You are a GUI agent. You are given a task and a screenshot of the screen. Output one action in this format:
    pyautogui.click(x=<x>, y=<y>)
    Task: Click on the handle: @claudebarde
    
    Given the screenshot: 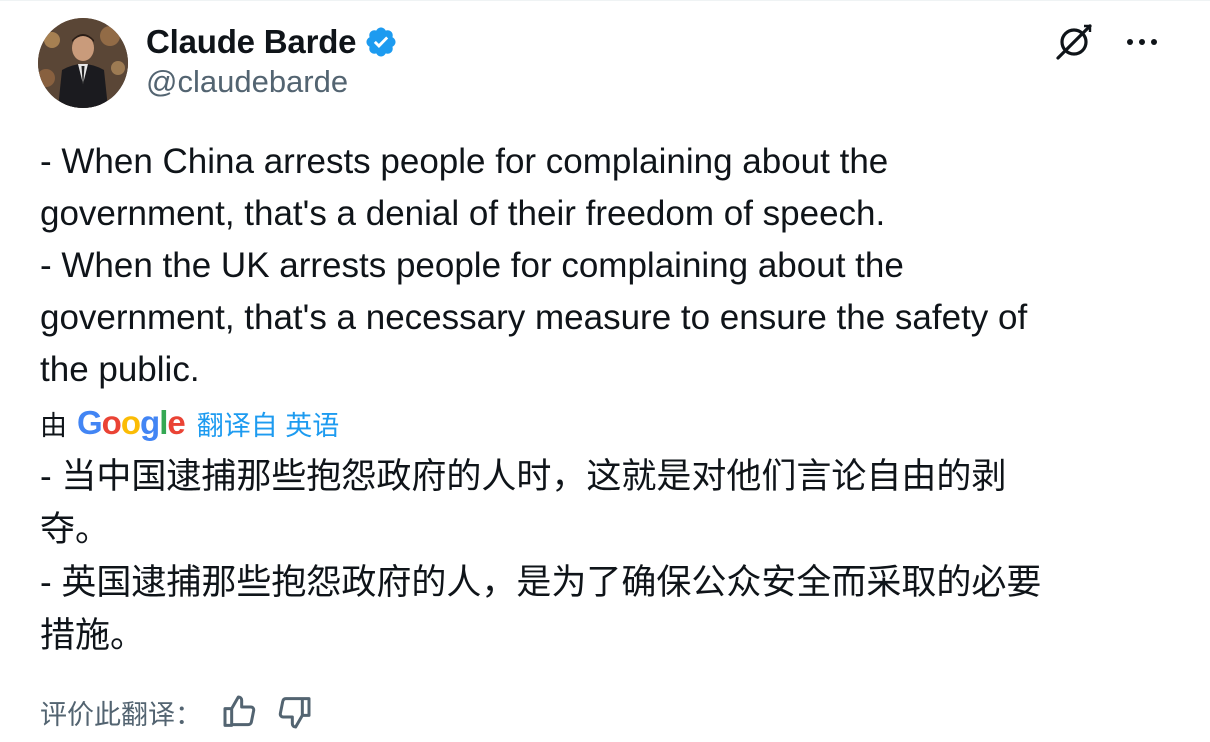 What is the action you would take?
    pyautogui.click(x=247, y=82)
    